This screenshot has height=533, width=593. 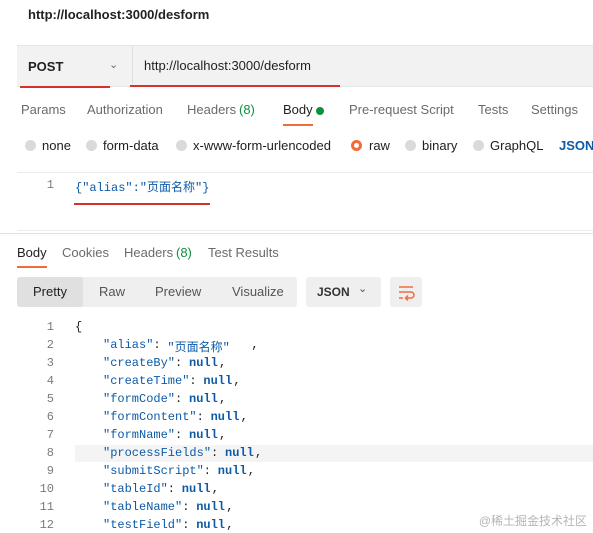 What do you see at coordinates (146, 381) in the screenshot?
I see `json-key: "createTime"` at bounding box center [146, 381].